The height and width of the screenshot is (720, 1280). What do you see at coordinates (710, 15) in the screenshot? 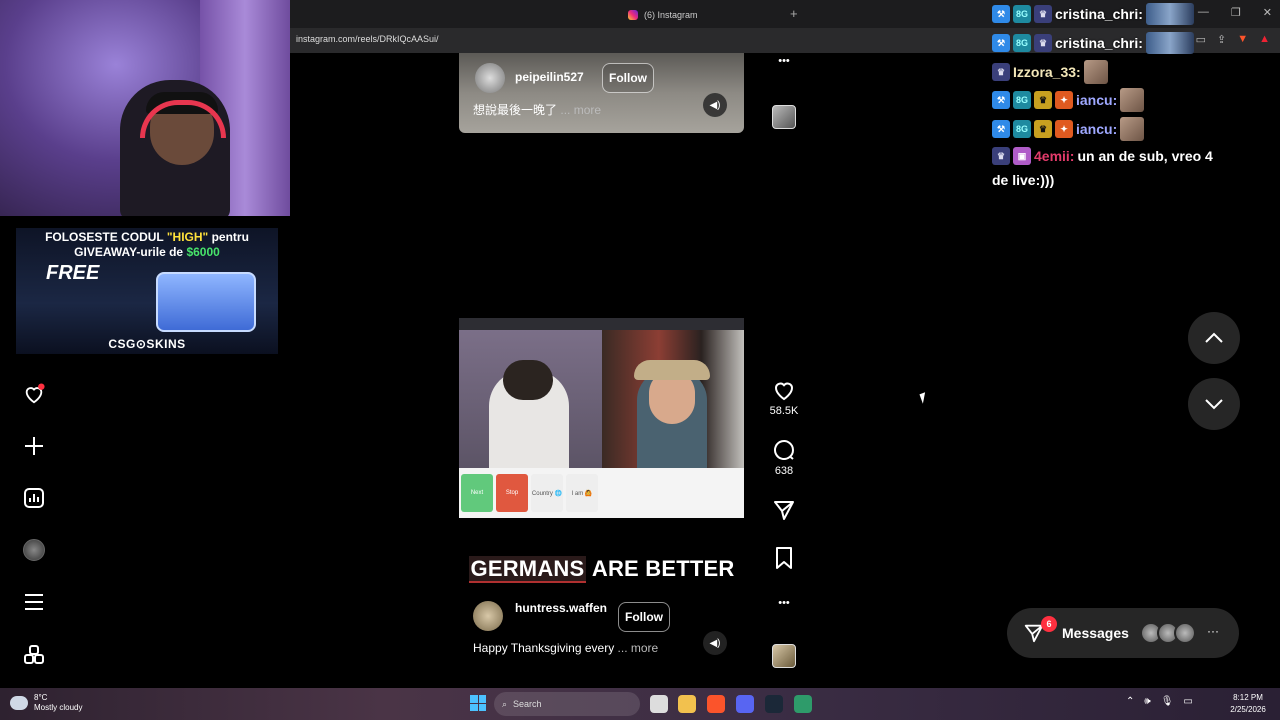
I see `browser-tab: (6) Instagram` at bounding box center [710, 15].